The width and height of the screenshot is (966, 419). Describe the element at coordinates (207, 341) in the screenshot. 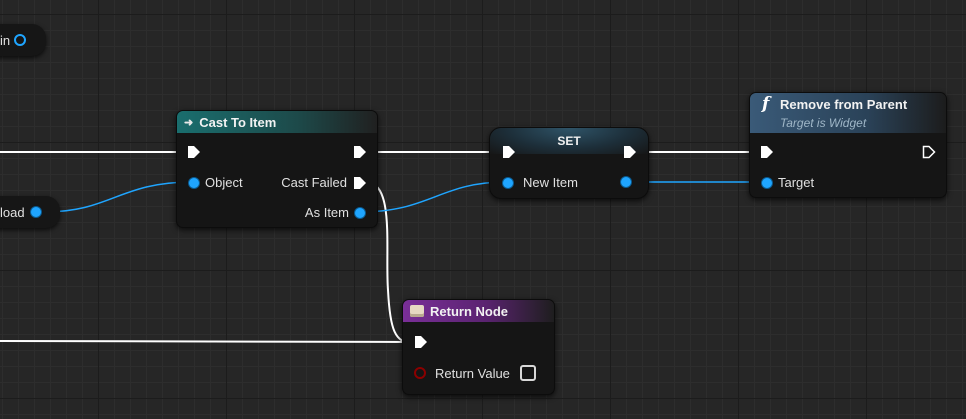

I see `exec-wire-in-return` at that location.